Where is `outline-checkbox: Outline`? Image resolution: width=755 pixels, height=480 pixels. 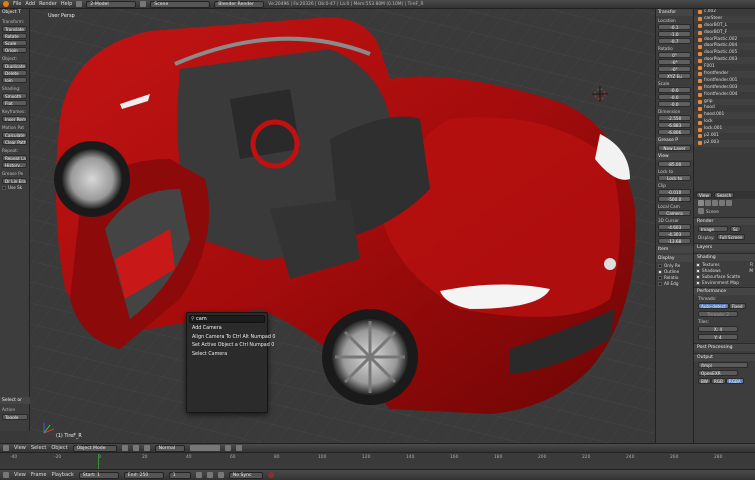 outline-checkbox: Outline is located at coordinates (674, 271).